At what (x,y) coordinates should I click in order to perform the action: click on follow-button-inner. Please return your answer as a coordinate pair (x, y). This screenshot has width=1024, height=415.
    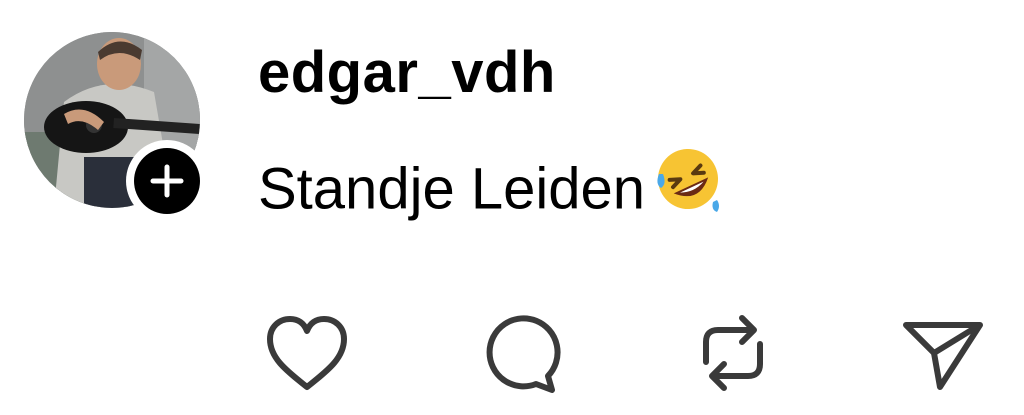
    Looking at the image, I should click on (167, 181).